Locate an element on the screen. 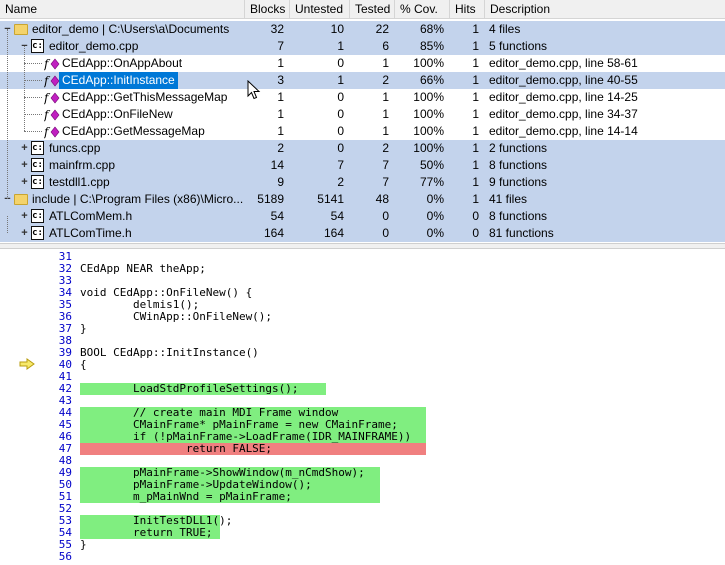 The width and height of the screenshot is (725, 565). col-hits: Hits is located at coordinates (467, 9).